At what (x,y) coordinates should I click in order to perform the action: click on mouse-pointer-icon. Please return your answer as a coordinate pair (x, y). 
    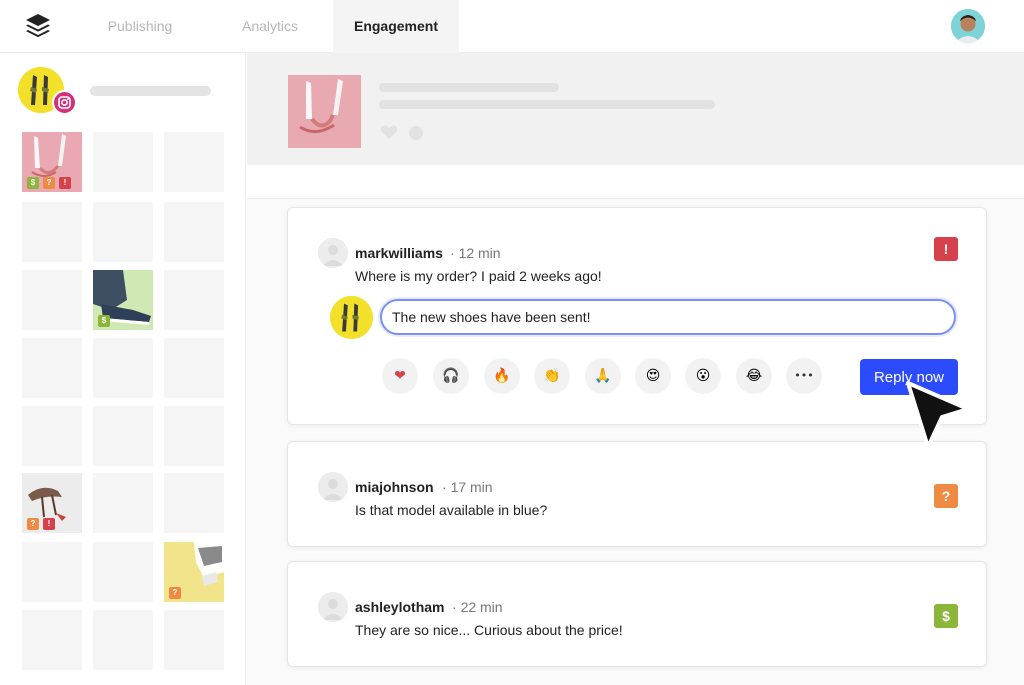
    Looking at the image, I should click on (938, 415).